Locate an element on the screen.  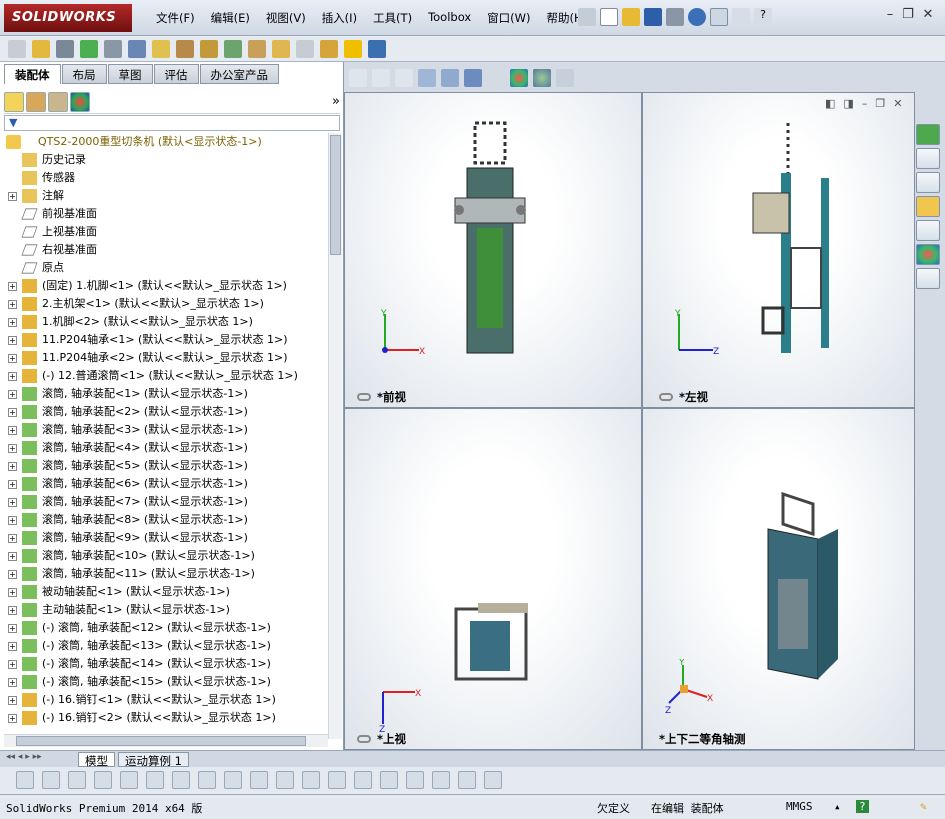
property-manager-icon is located at coordinates (36, 101).